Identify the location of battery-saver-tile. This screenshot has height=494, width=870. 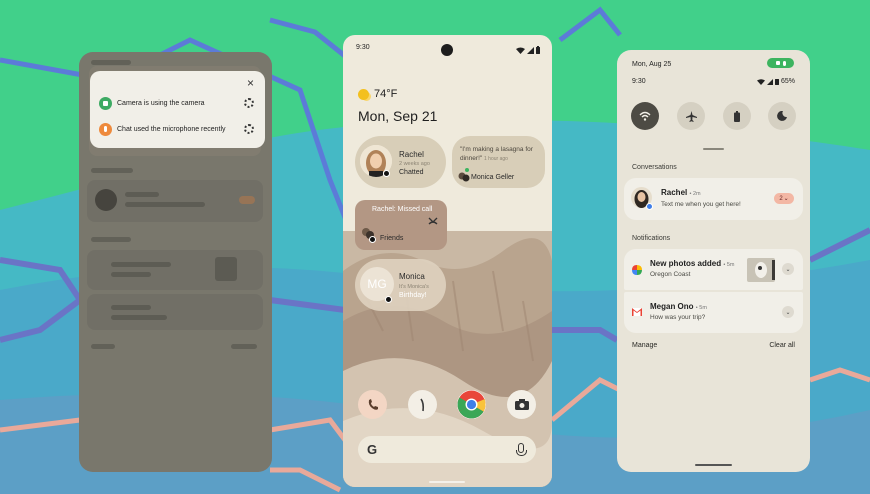
(737, 116).